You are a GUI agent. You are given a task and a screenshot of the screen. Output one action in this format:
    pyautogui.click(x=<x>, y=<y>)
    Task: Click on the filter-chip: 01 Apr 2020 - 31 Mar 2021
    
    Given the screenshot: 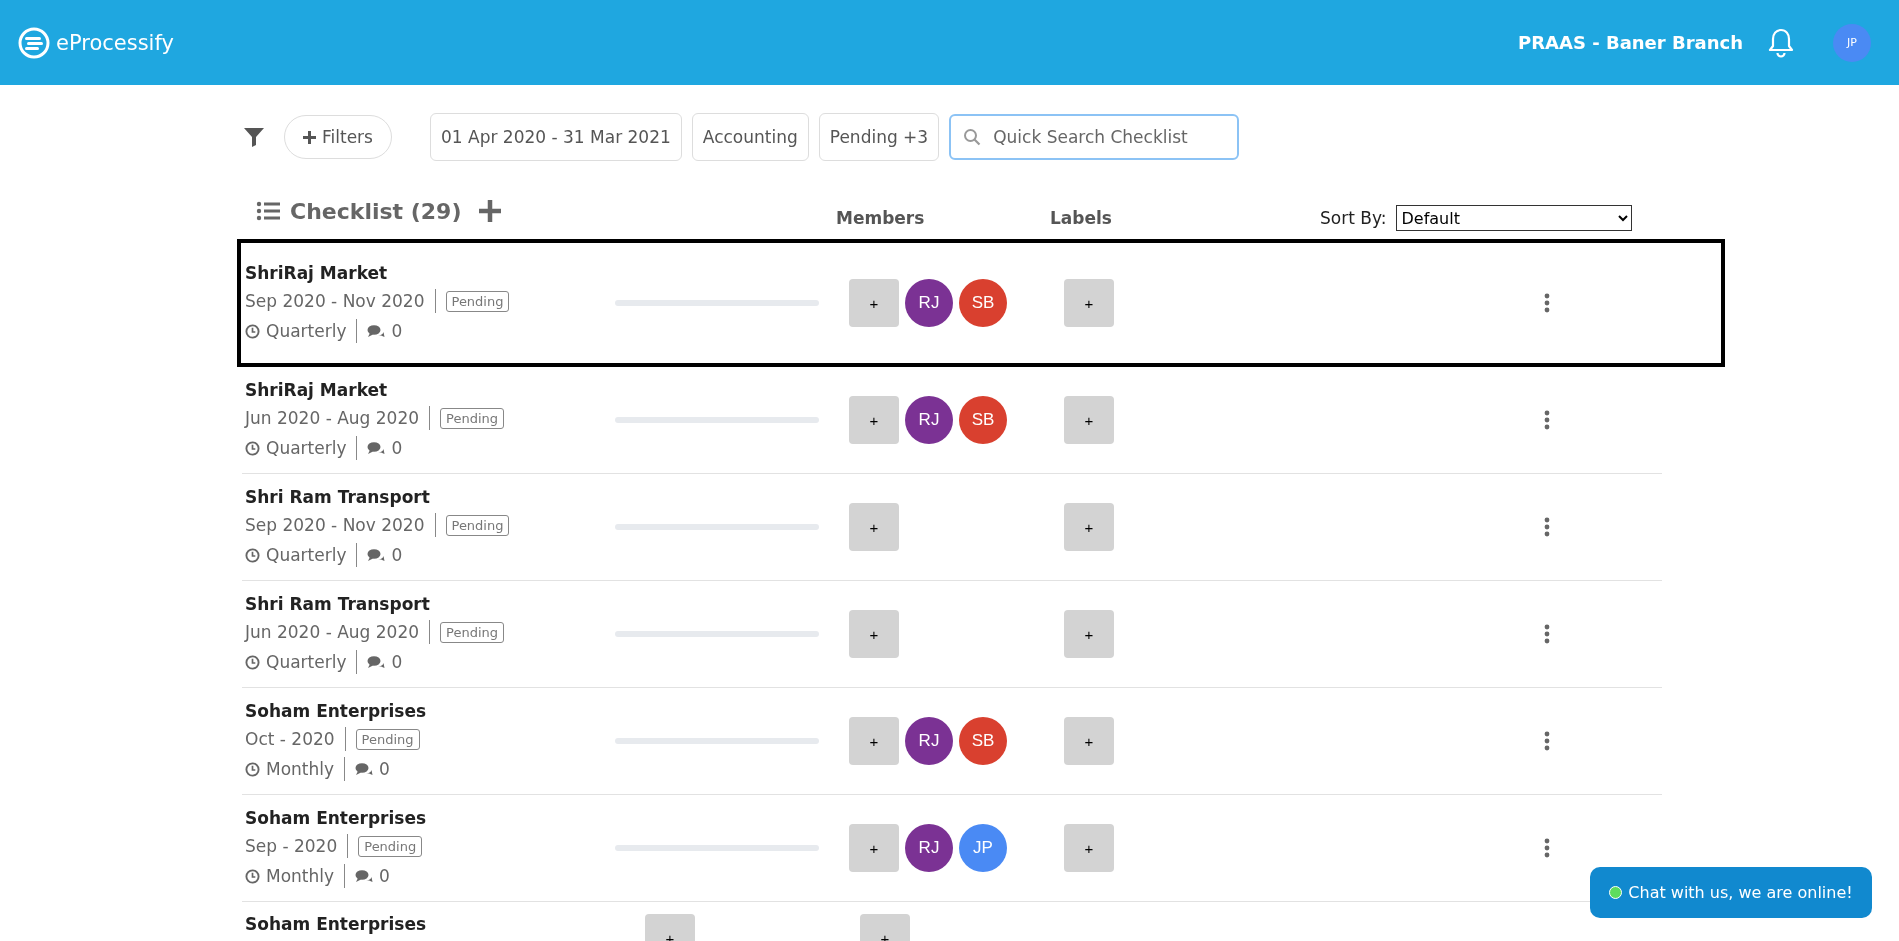 What is the action you would take?
    pyautogui.click(x=555, y=137)
    